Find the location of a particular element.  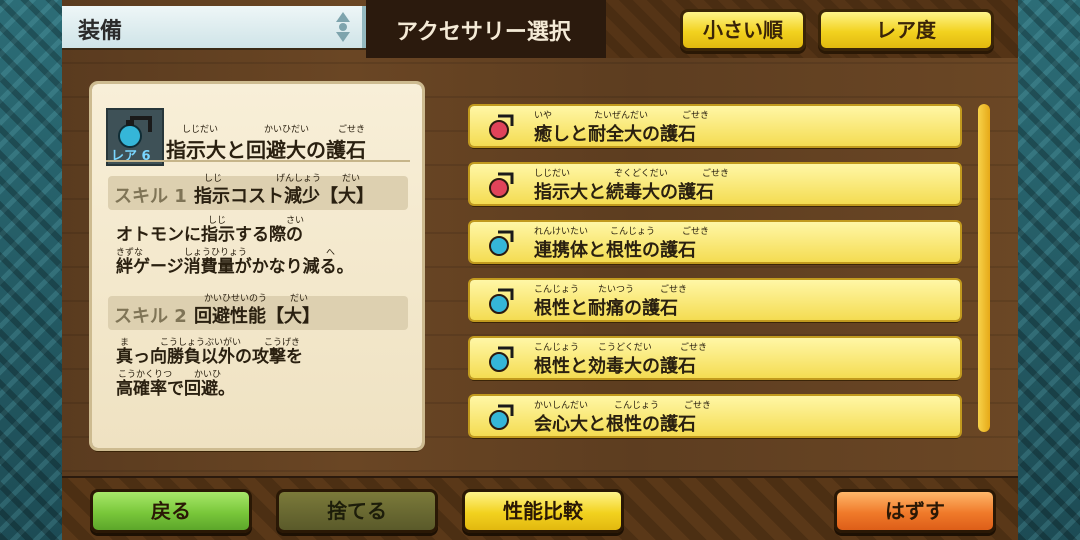

sort-size-button: 小さい順 is located at coordinates (743, 30).